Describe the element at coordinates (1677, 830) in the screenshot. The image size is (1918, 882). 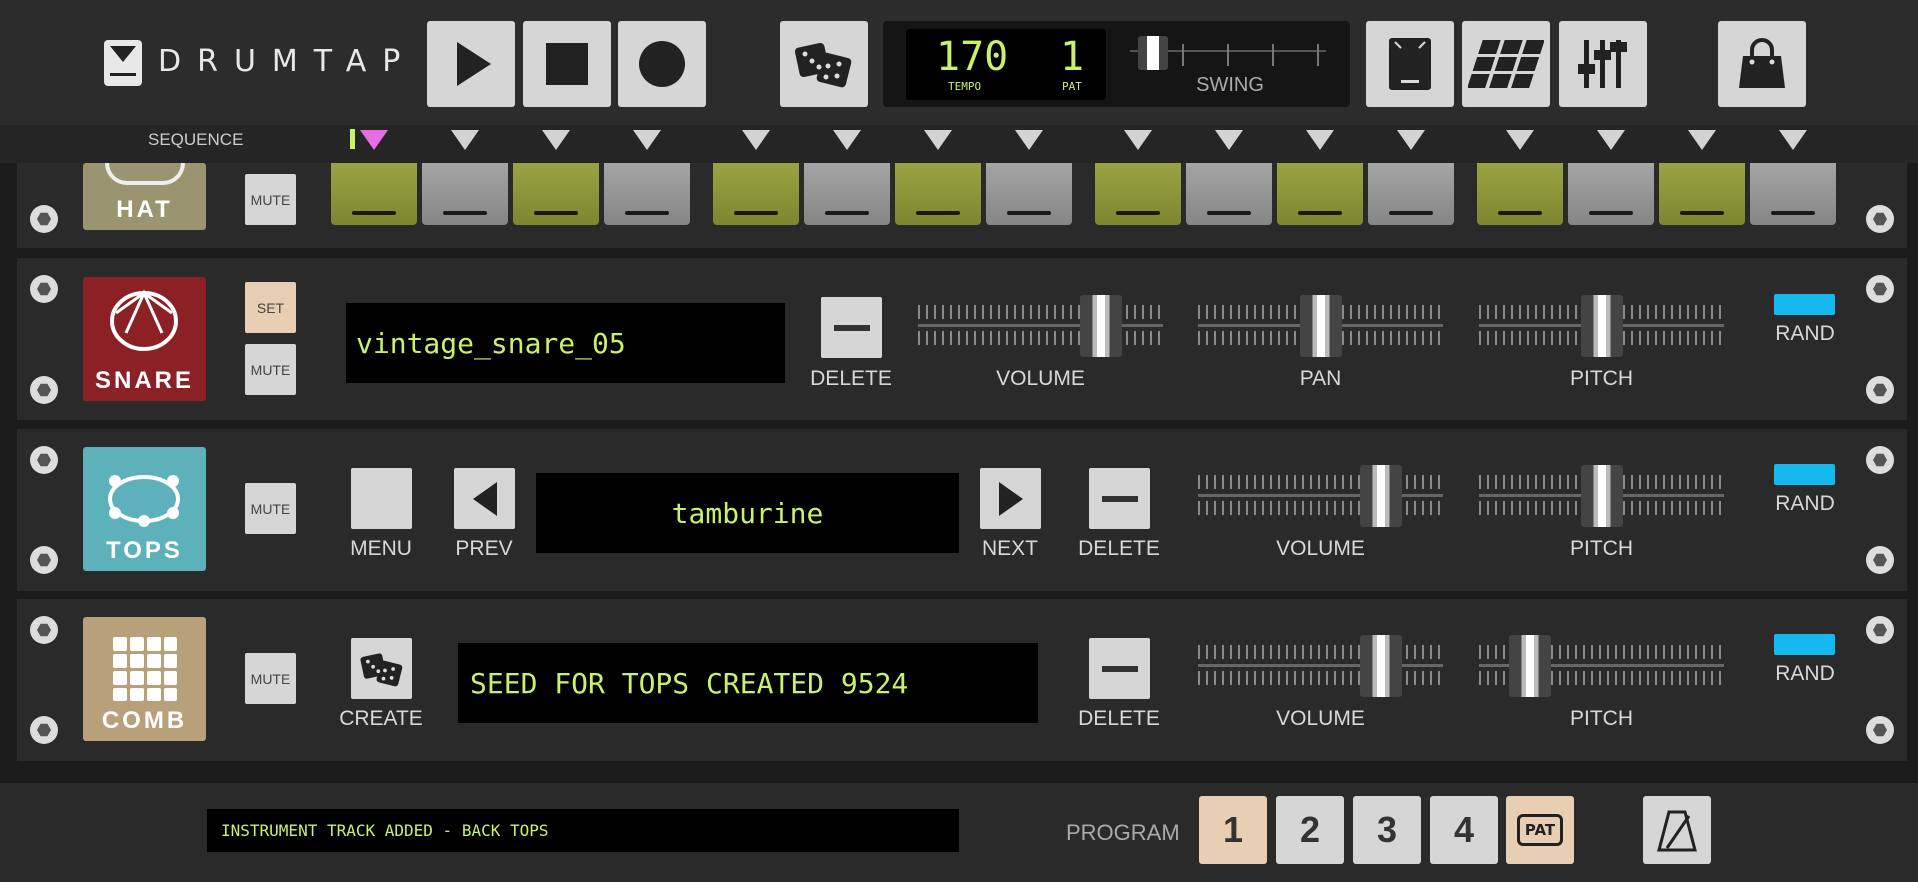
I see `metronome-button` at that location.